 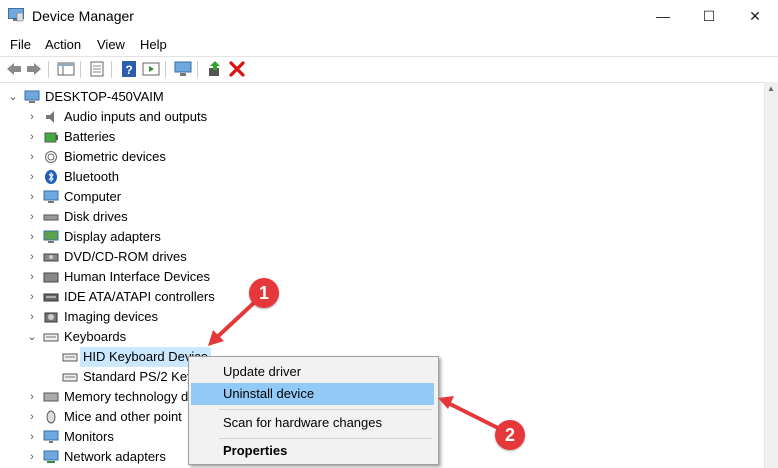 I want to click on tree-category-label: Imaging devices, so click(x=111, y=316).